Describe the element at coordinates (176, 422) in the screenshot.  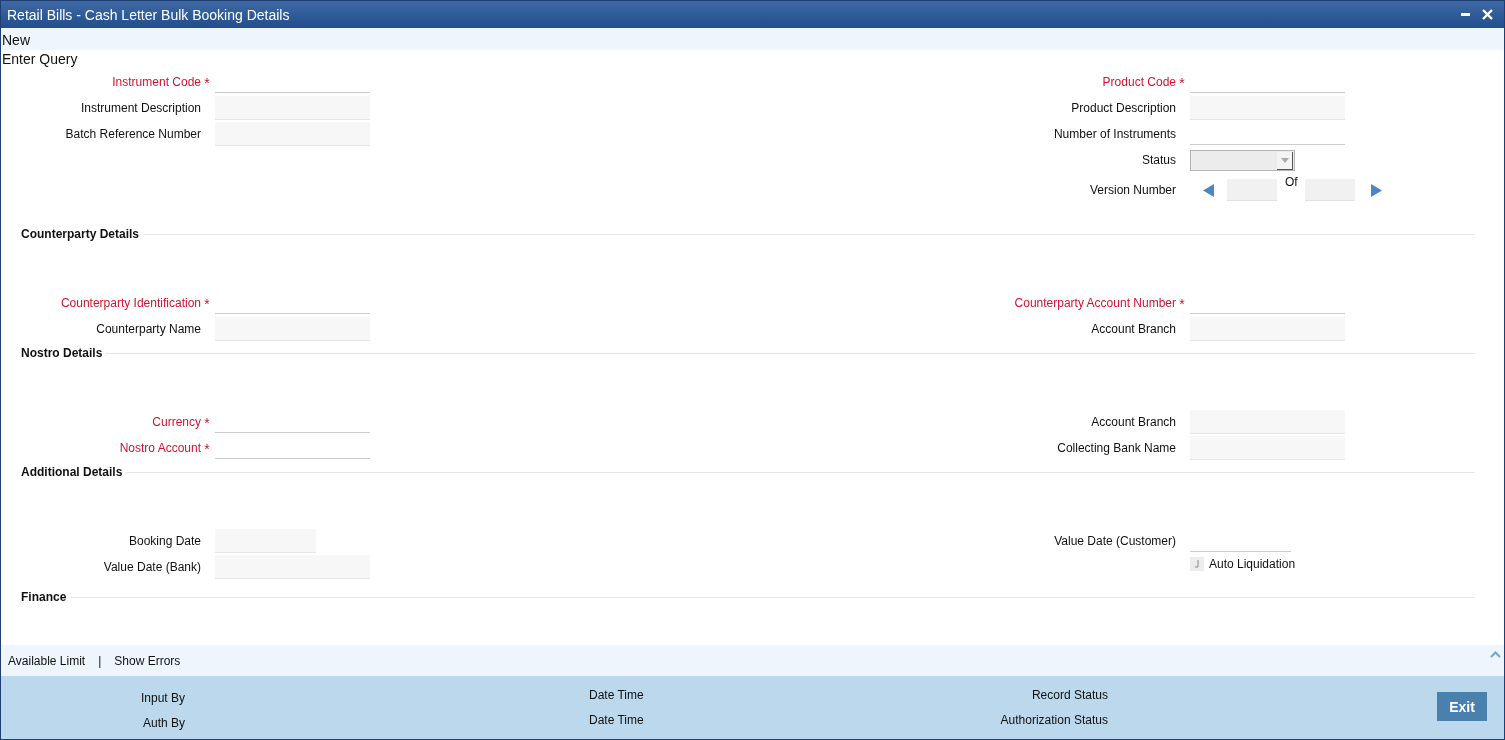
I see `field-label: Currency` at that location.